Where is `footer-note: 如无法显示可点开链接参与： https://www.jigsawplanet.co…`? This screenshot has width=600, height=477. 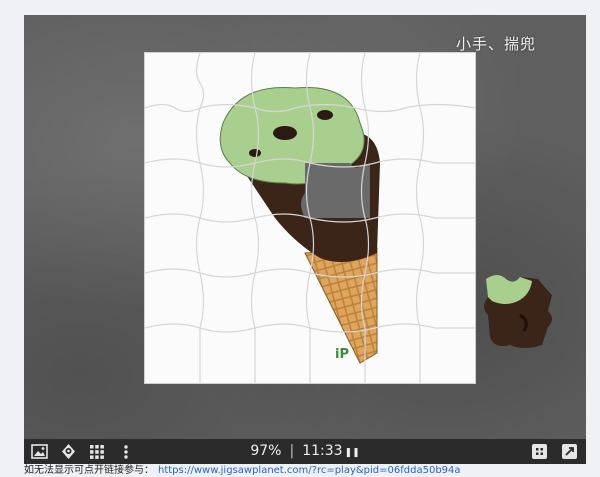
footer-note: 如无法显示可点开链接参与： https://www.jigsawplanet.co… is located at coordinates (309, 470).